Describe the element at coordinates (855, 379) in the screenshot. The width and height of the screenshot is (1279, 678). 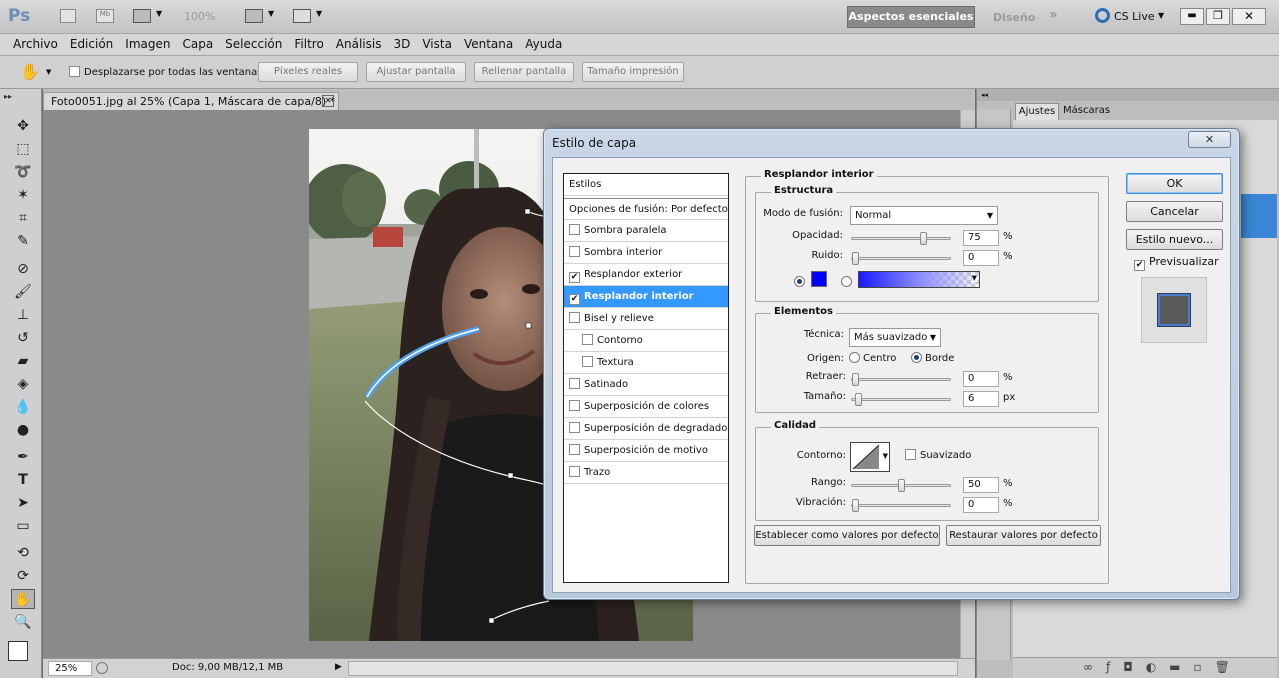
I see `choke-slider-thumb` at that location.